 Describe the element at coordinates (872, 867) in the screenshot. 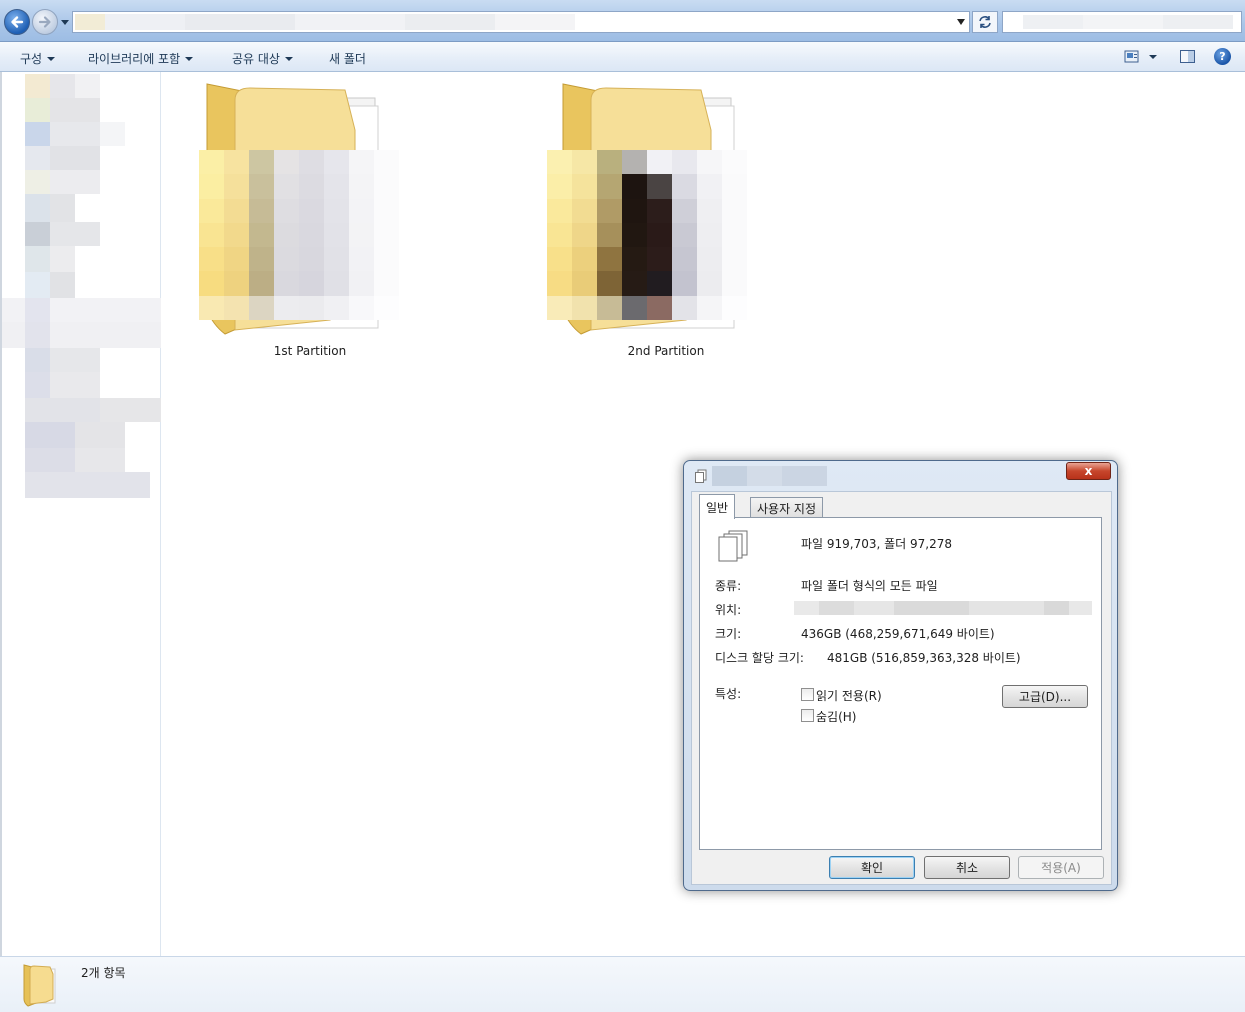

I see `ok-button: 확인` at that location.